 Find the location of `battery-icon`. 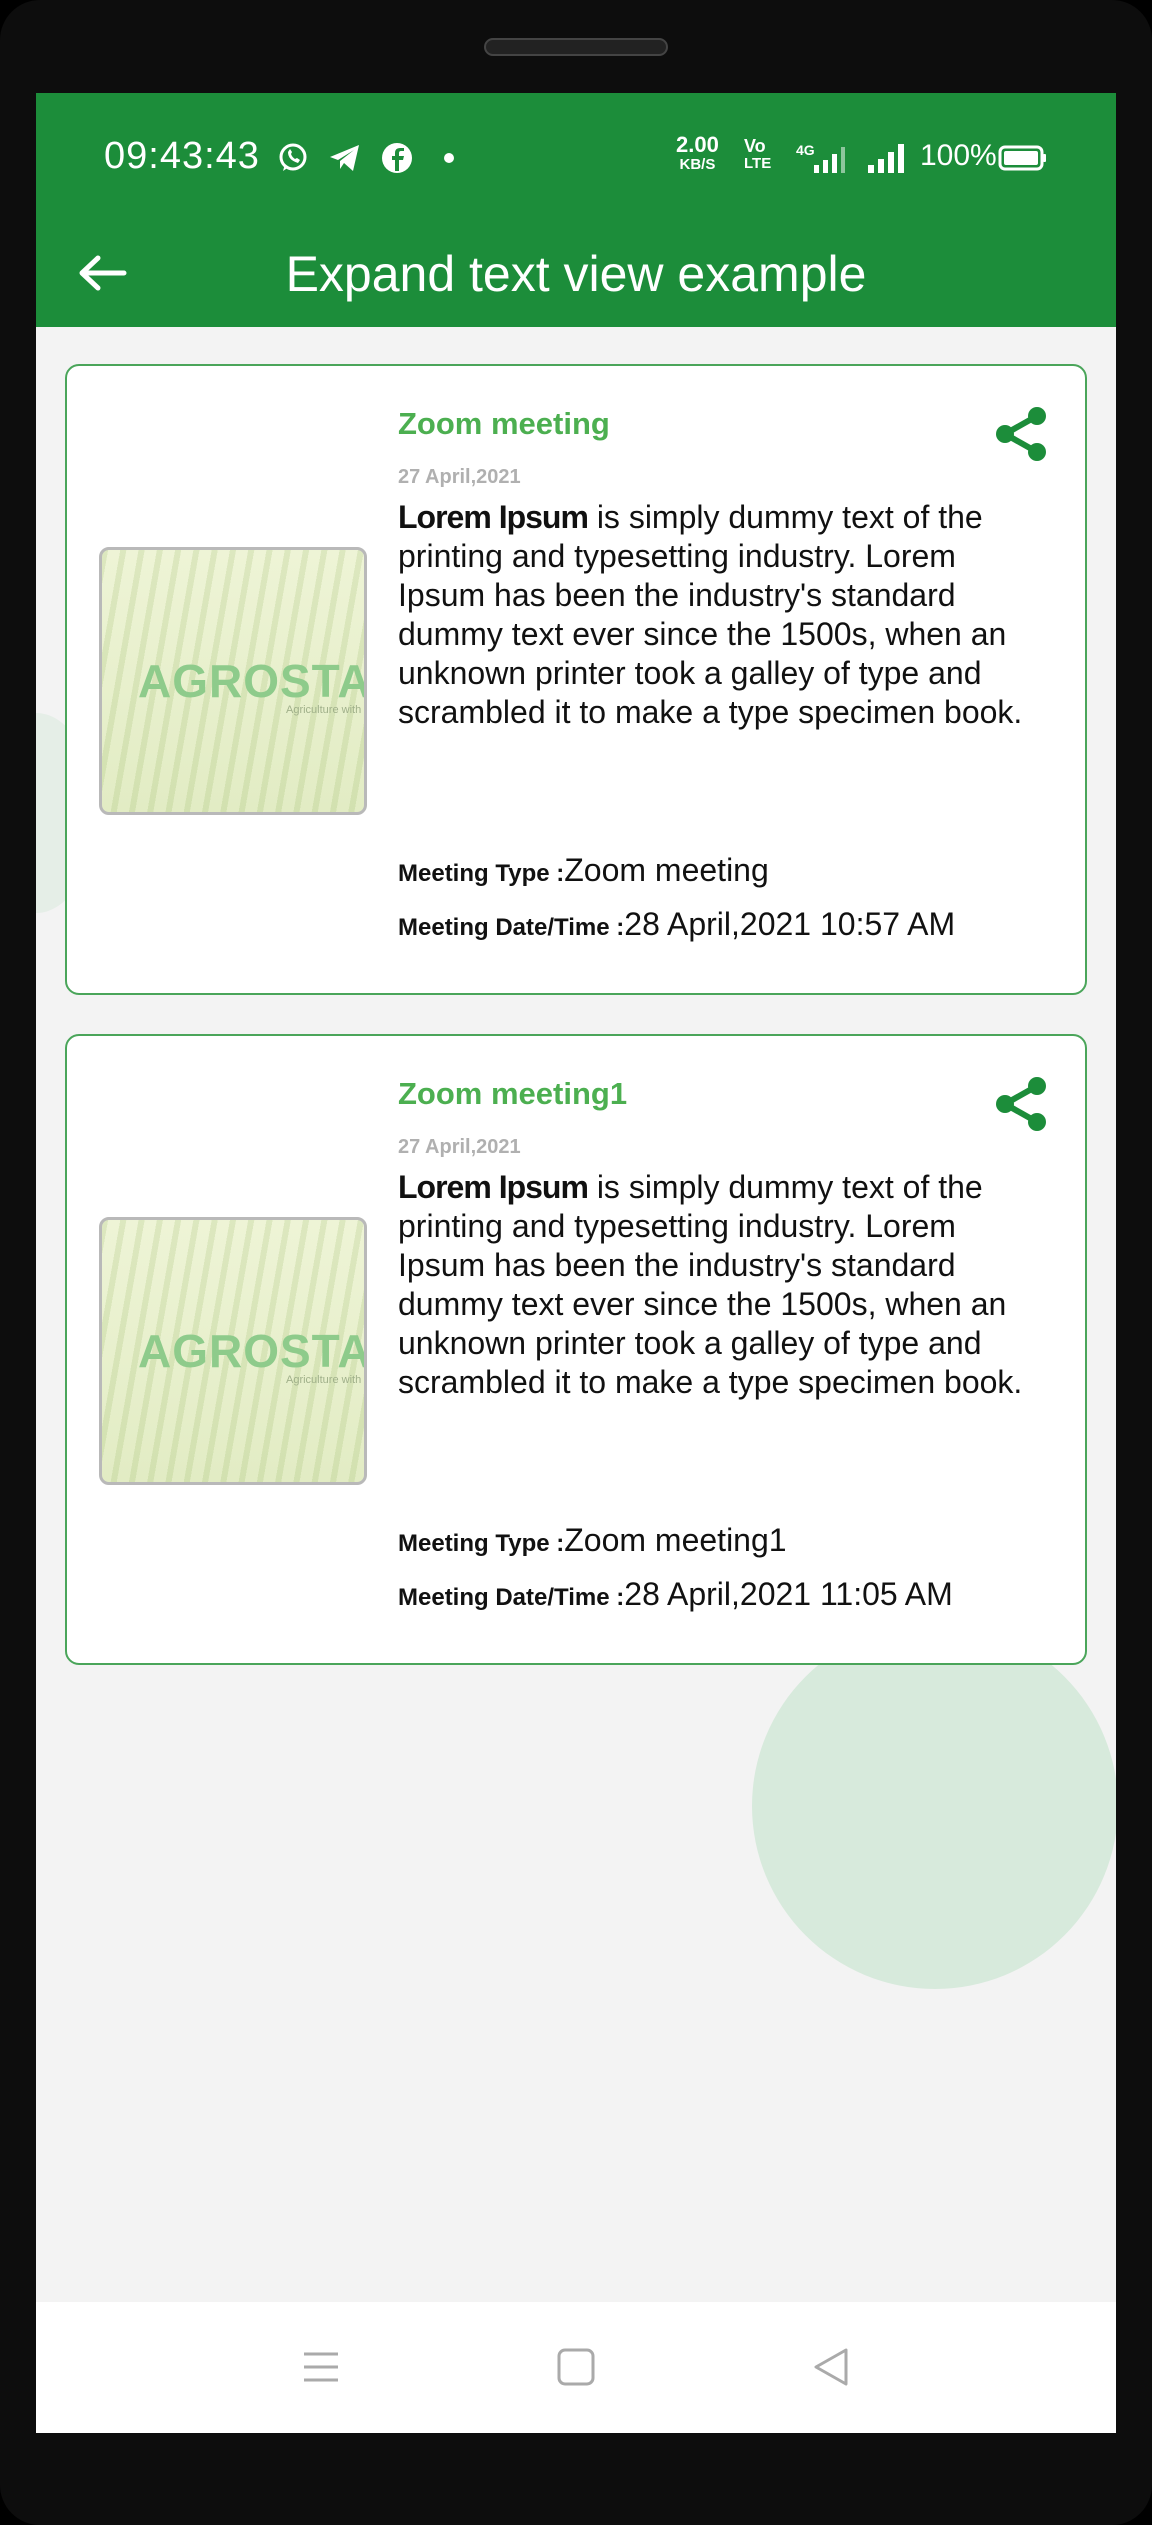

battery-icon is located at coordinates (1022, 158).